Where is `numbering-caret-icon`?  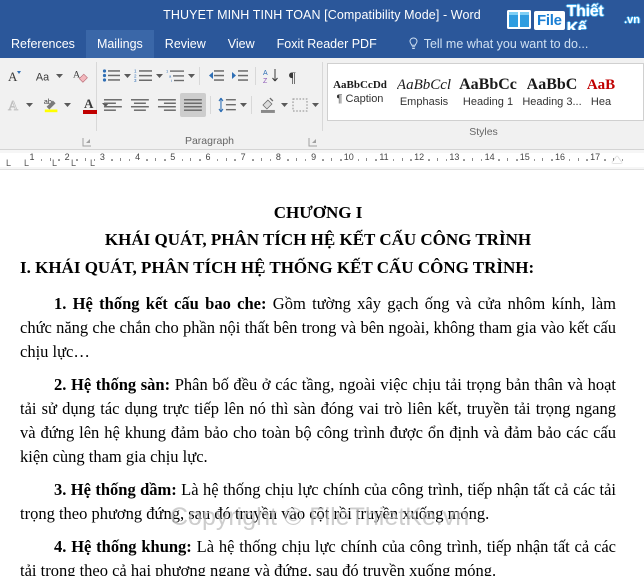
numbering-caret-icon is located at coordinates (159, 76).